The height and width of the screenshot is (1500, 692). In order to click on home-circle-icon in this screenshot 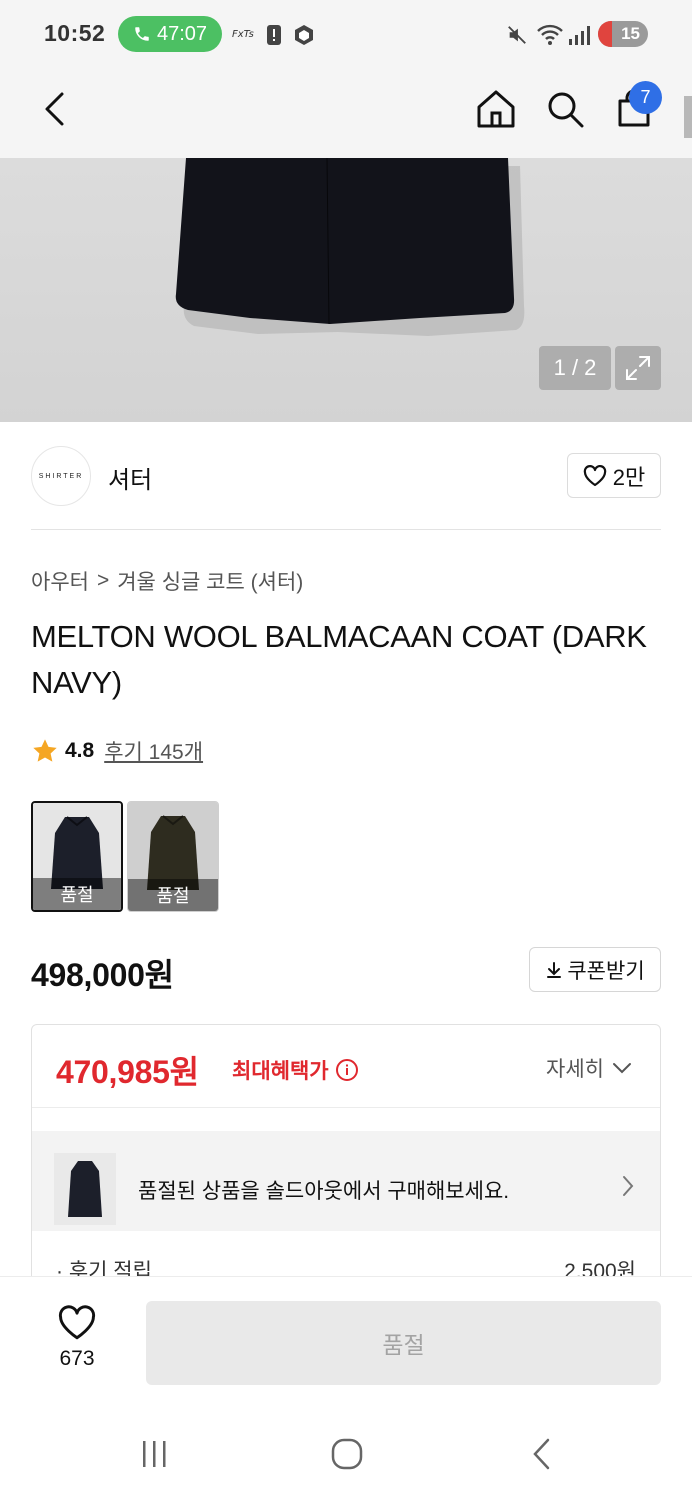, I will do `click(347, 1454)`.